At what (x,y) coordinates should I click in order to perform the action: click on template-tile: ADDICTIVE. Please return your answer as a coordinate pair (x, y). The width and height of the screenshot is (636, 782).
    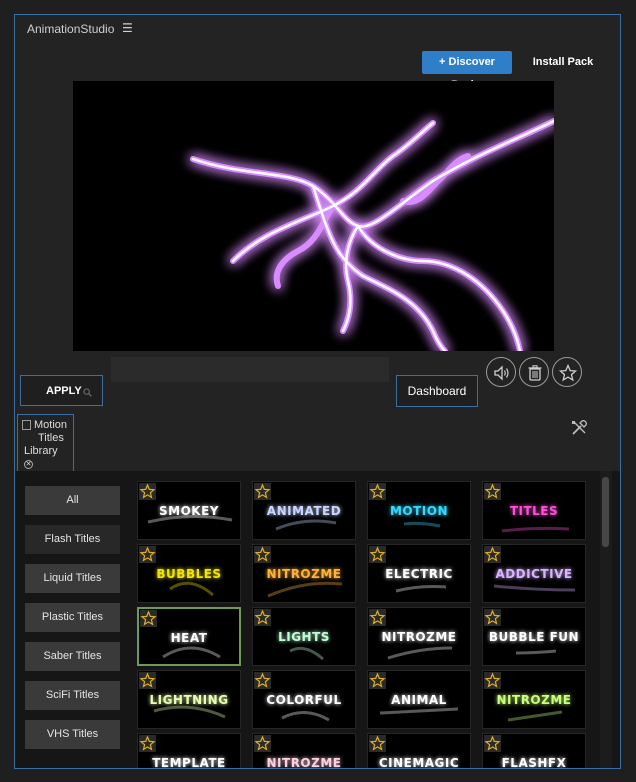
    Looking at the image, I should click on (534, 573).